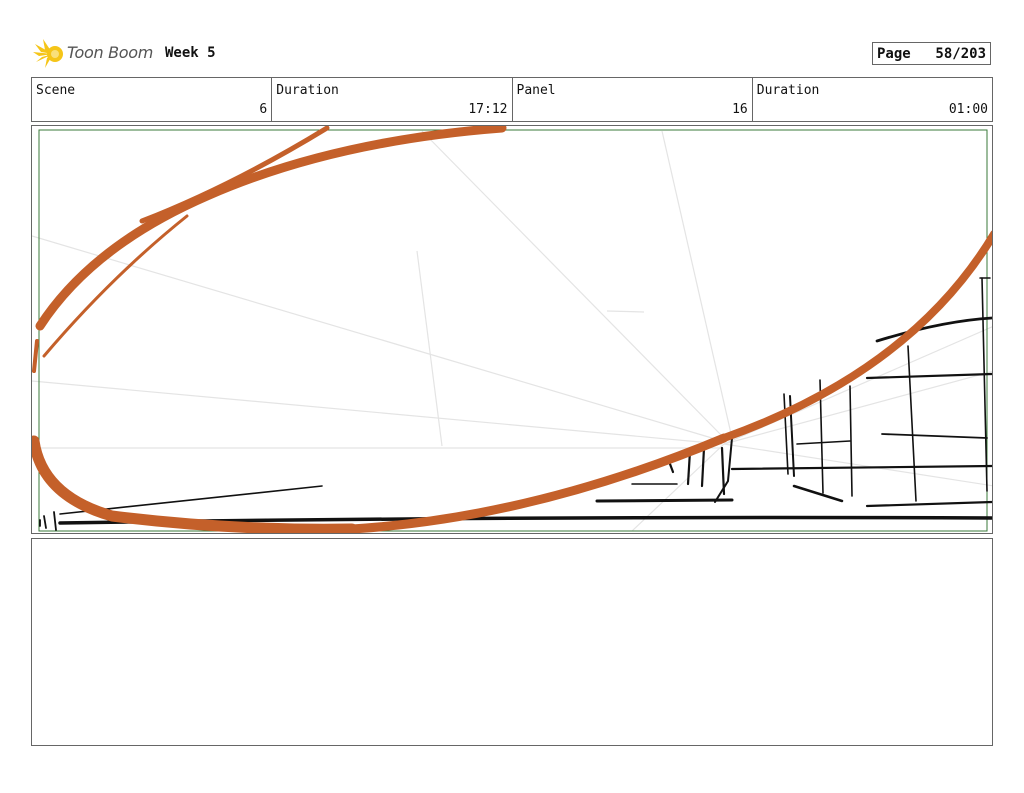 This screenshot has height=793, width=1024. Describe the element at coordinates (968, 109) in the screenshot. I see `panel-duration-value: 01:00` at that location.